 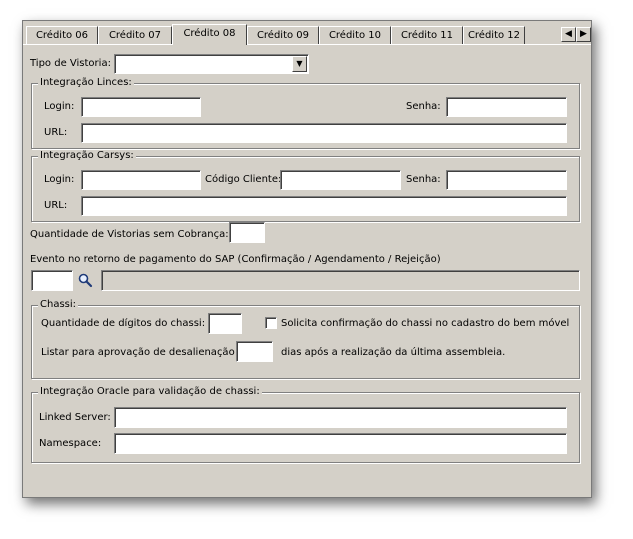 I want to click on linces-login-input, so click(x=141, y=107).